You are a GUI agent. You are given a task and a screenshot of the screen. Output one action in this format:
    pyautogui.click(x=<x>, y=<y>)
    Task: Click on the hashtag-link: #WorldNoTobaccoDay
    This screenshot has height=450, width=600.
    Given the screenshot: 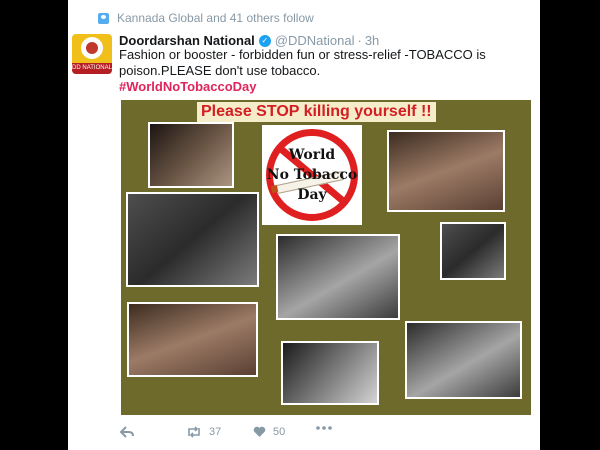 What is the action you would take?
    pyautogui.click(x=187, y=86)
    